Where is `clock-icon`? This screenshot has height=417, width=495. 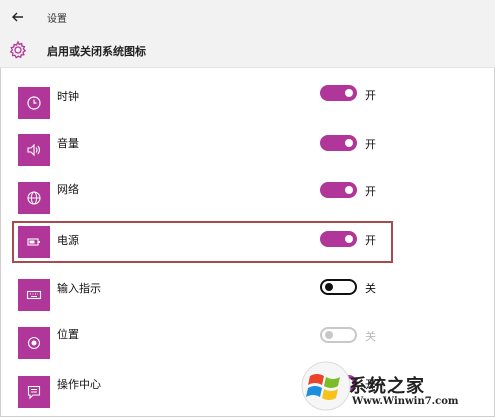 clock-icon is located at coordinates (34, 103).